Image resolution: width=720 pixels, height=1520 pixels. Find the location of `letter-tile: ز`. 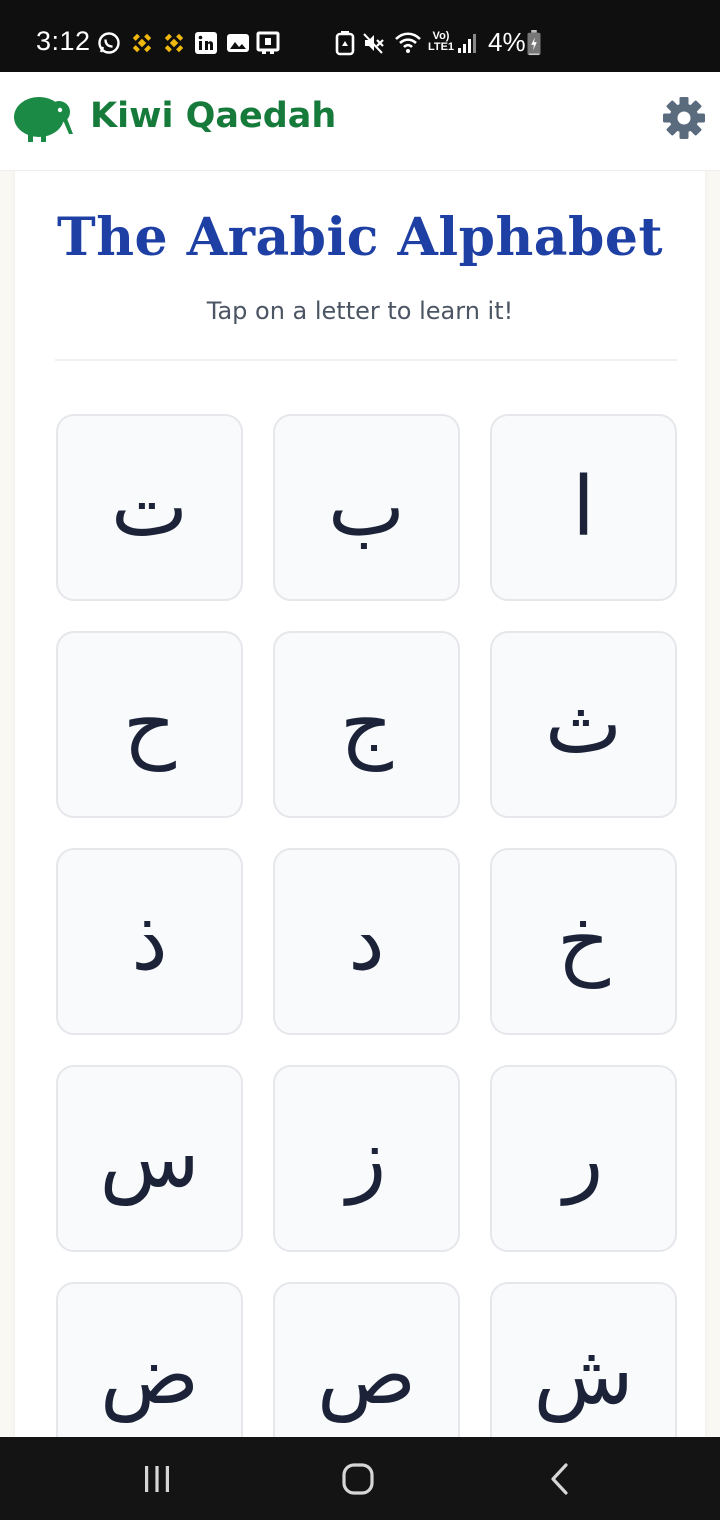

letter-tile: ز is located at coordinates (366, 1158).